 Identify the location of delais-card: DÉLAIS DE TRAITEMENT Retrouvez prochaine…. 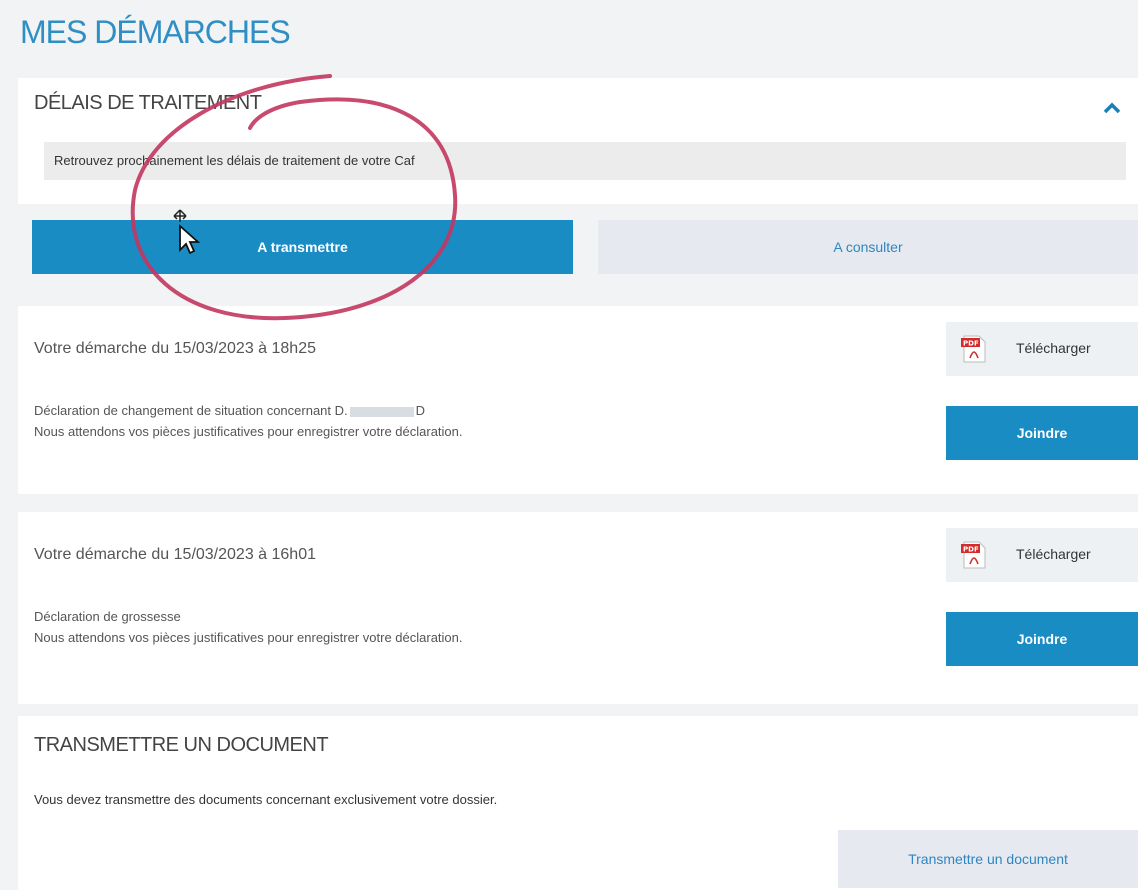
(578, 141).